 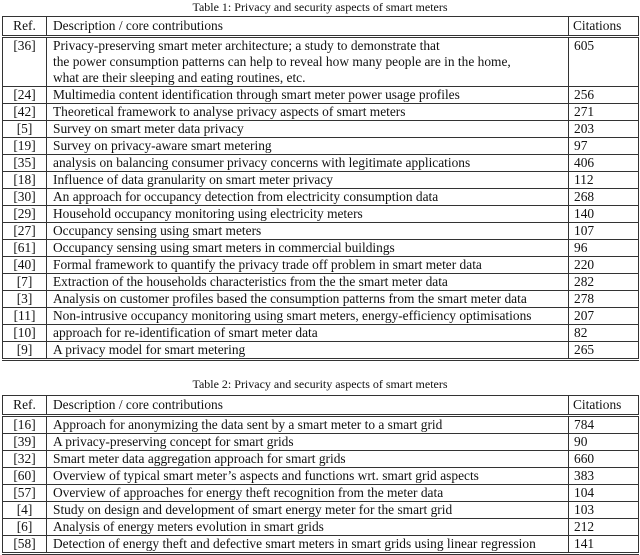 What do you see at coordinates (603, 95) in the screenshot?
I see `cell-citations: 256` at bounding box center [603, 95].